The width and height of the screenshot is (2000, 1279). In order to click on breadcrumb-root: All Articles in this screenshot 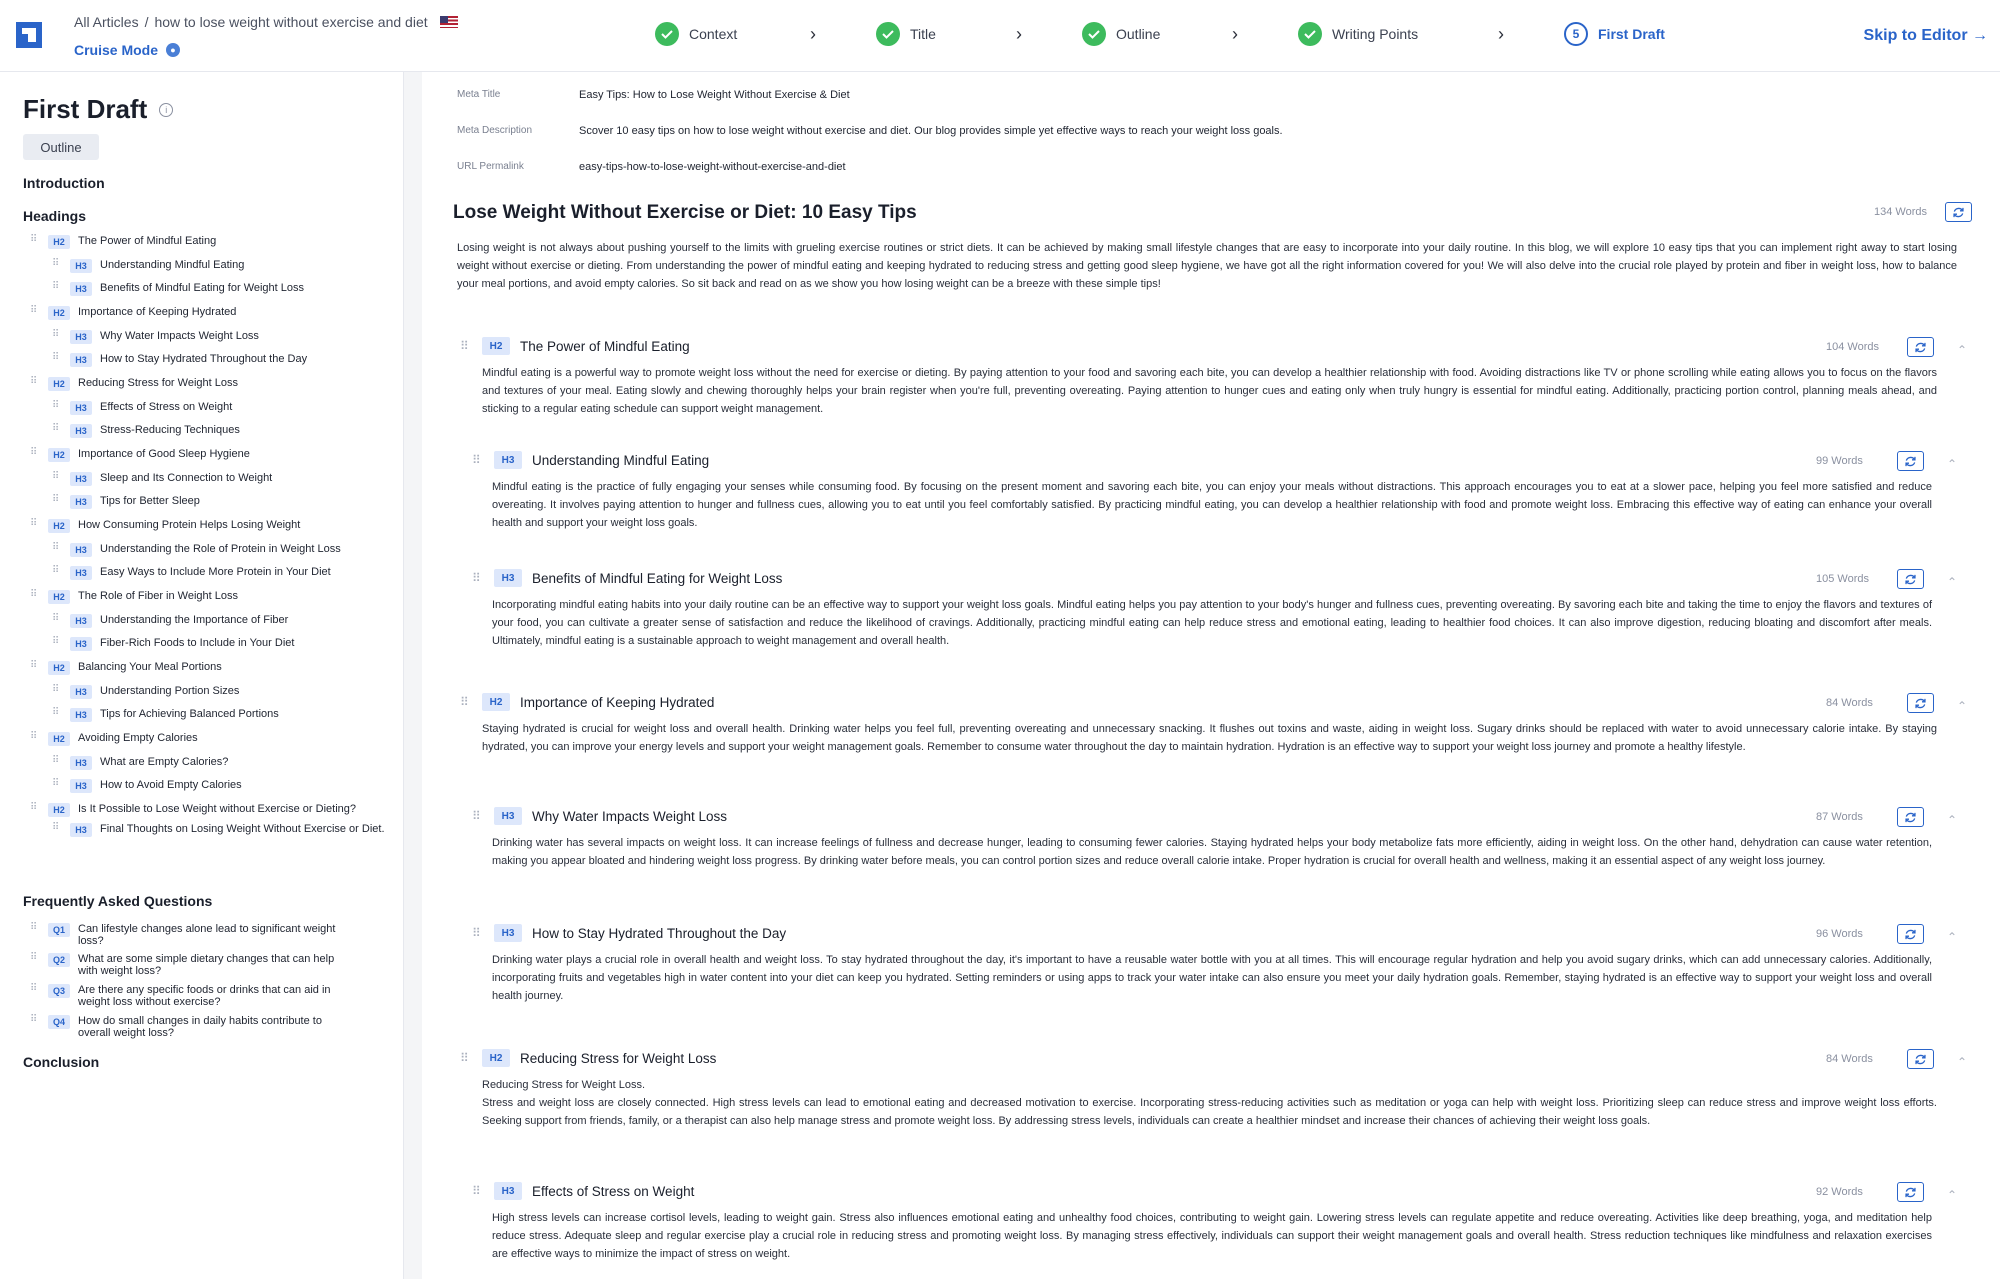, I will do `click(106, 22)`.